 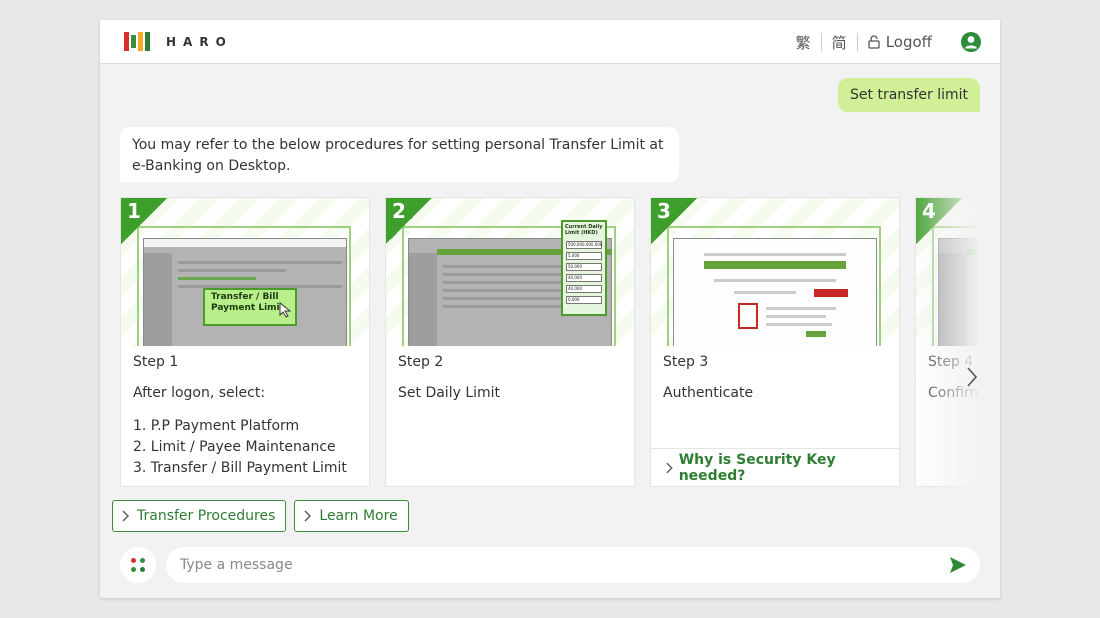 I want to click on step-title: Step 3, so click(x=686, y=362).